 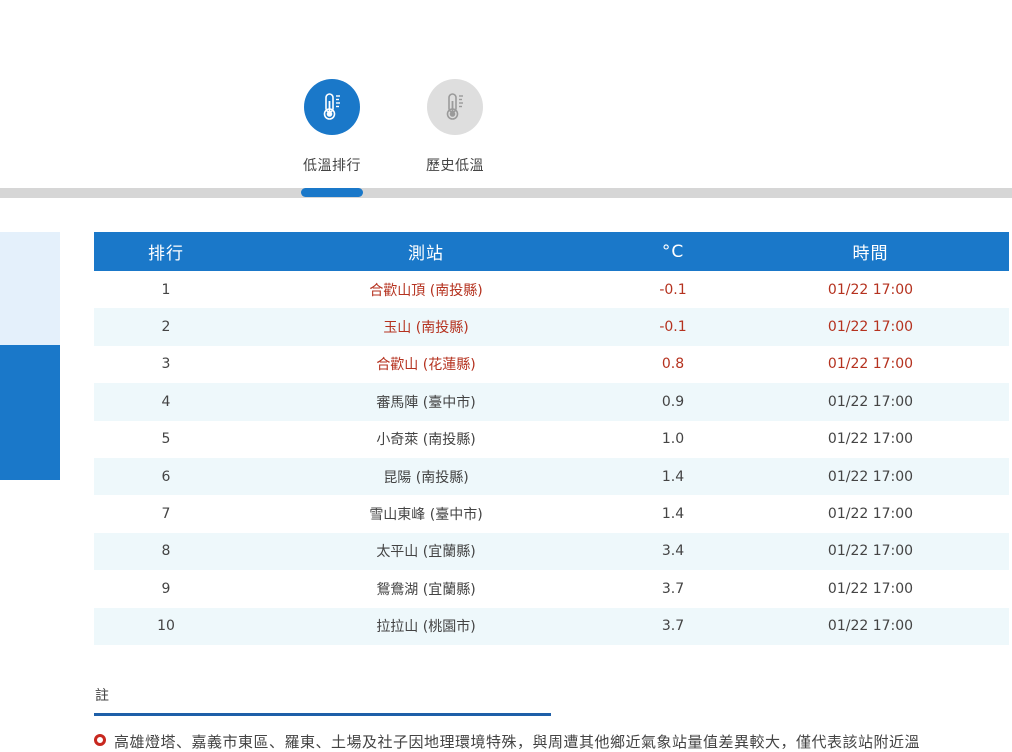 What do you see at coordinates (100, 739) in the screenshot?
I see `bullet-icon` at bounding box center [100, 739].